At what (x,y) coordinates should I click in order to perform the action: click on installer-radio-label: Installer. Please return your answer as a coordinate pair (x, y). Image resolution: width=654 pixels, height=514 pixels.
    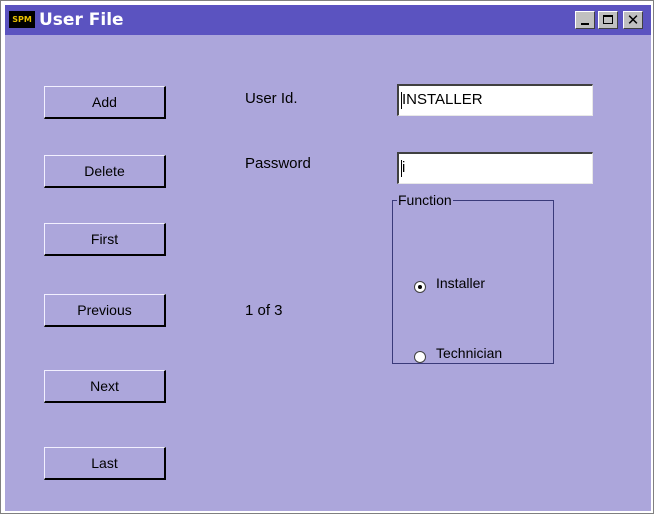
    Looking at the image, I should click on (460, 283).